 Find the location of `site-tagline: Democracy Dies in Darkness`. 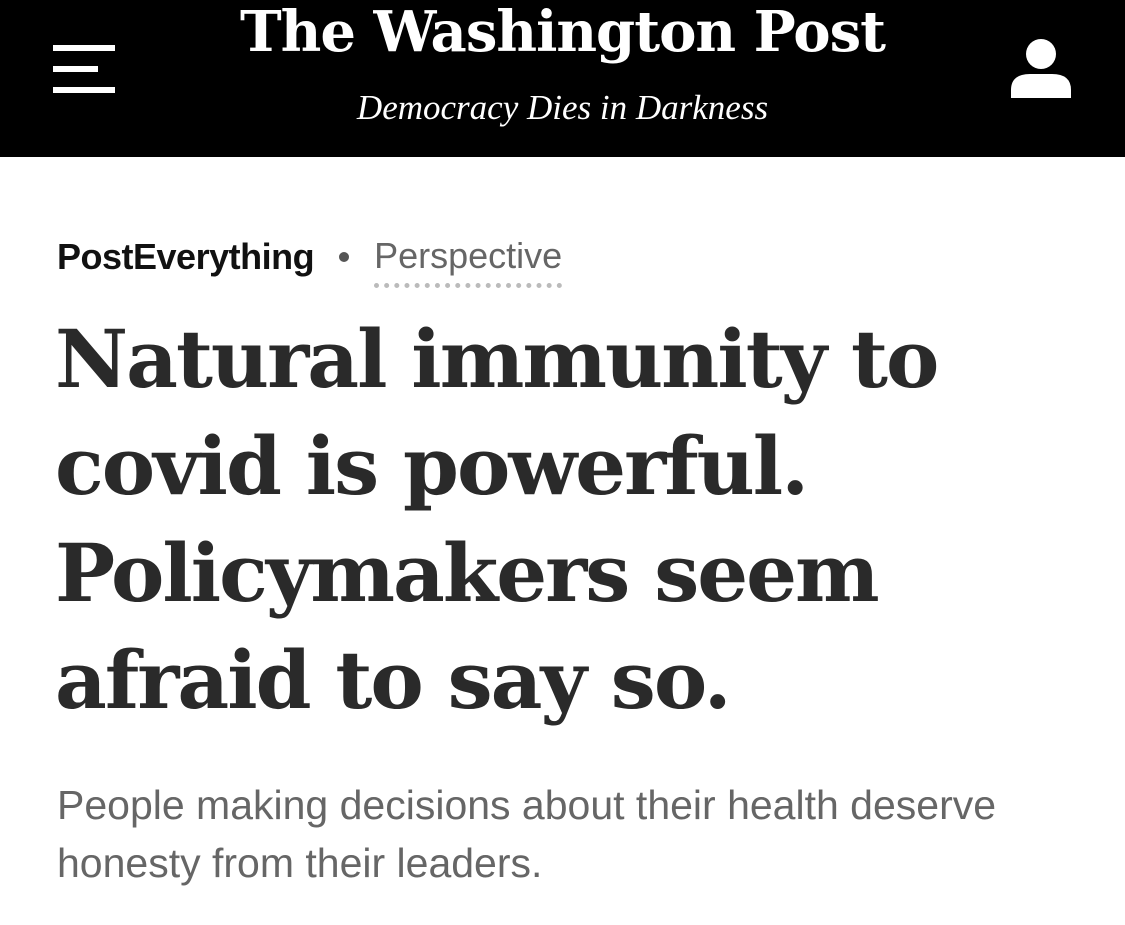

site-tagline: Democracy Dies in Darkness is located at coordinates (562, 107).